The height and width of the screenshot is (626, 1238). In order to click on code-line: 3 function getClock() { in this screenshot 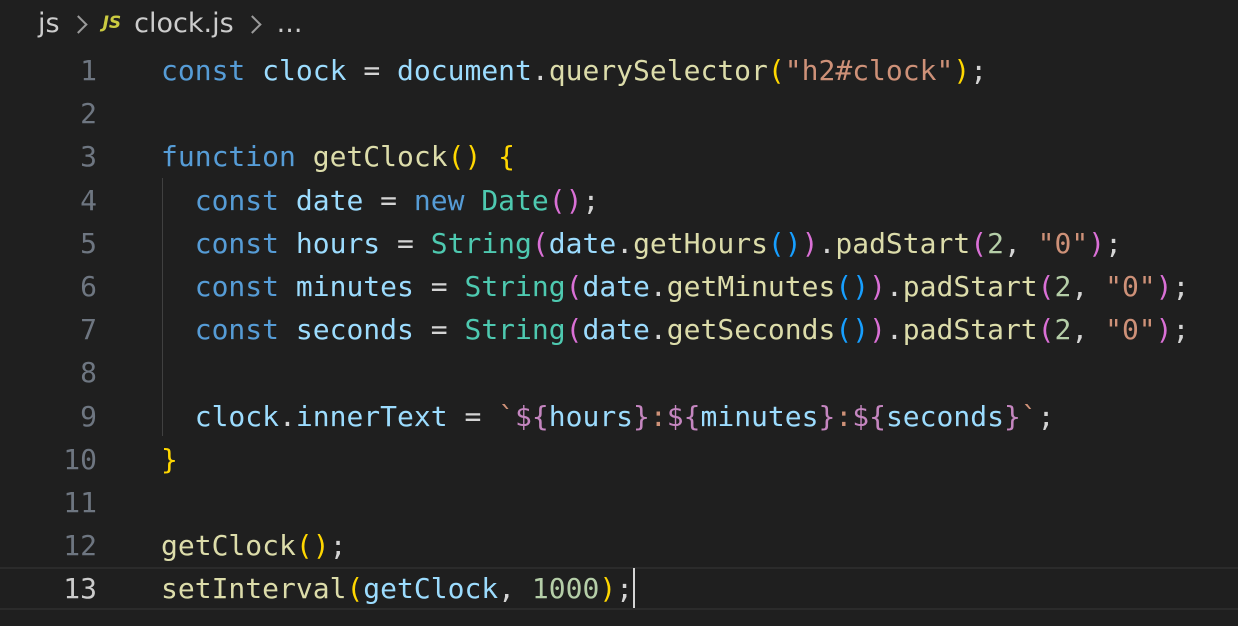, I will do `click(619, 156)`.